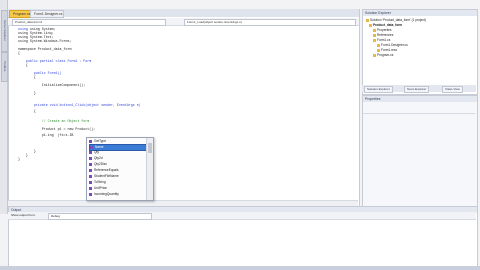 This screenshot has width=480, height=270. I want to click on document-tabs: Program.cs Form1.Designer.cs, so click(183, 13).